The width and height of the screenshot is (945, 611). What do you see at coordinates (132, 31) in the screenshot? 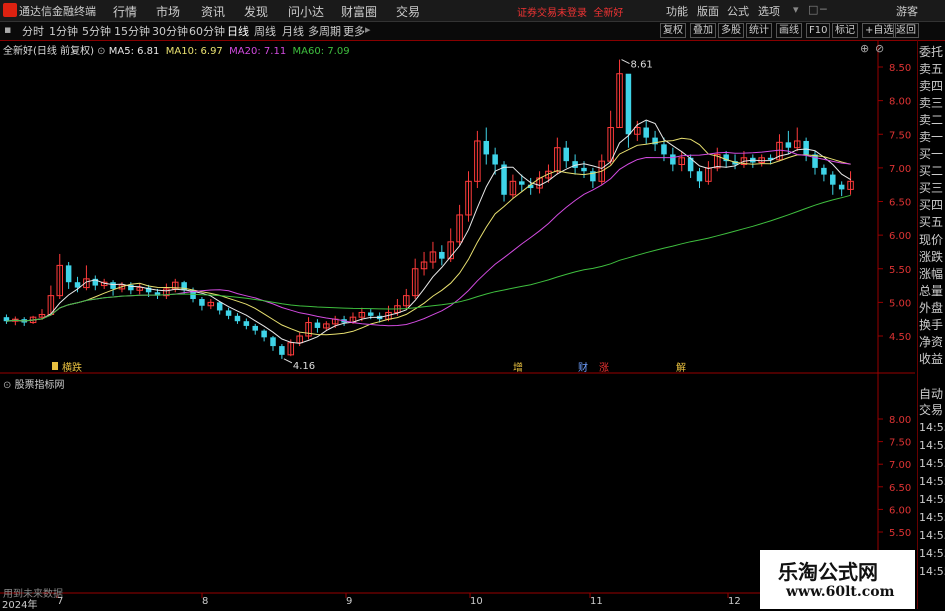
I see `period-15min: 15分钟` at bounding box center [132, 31].